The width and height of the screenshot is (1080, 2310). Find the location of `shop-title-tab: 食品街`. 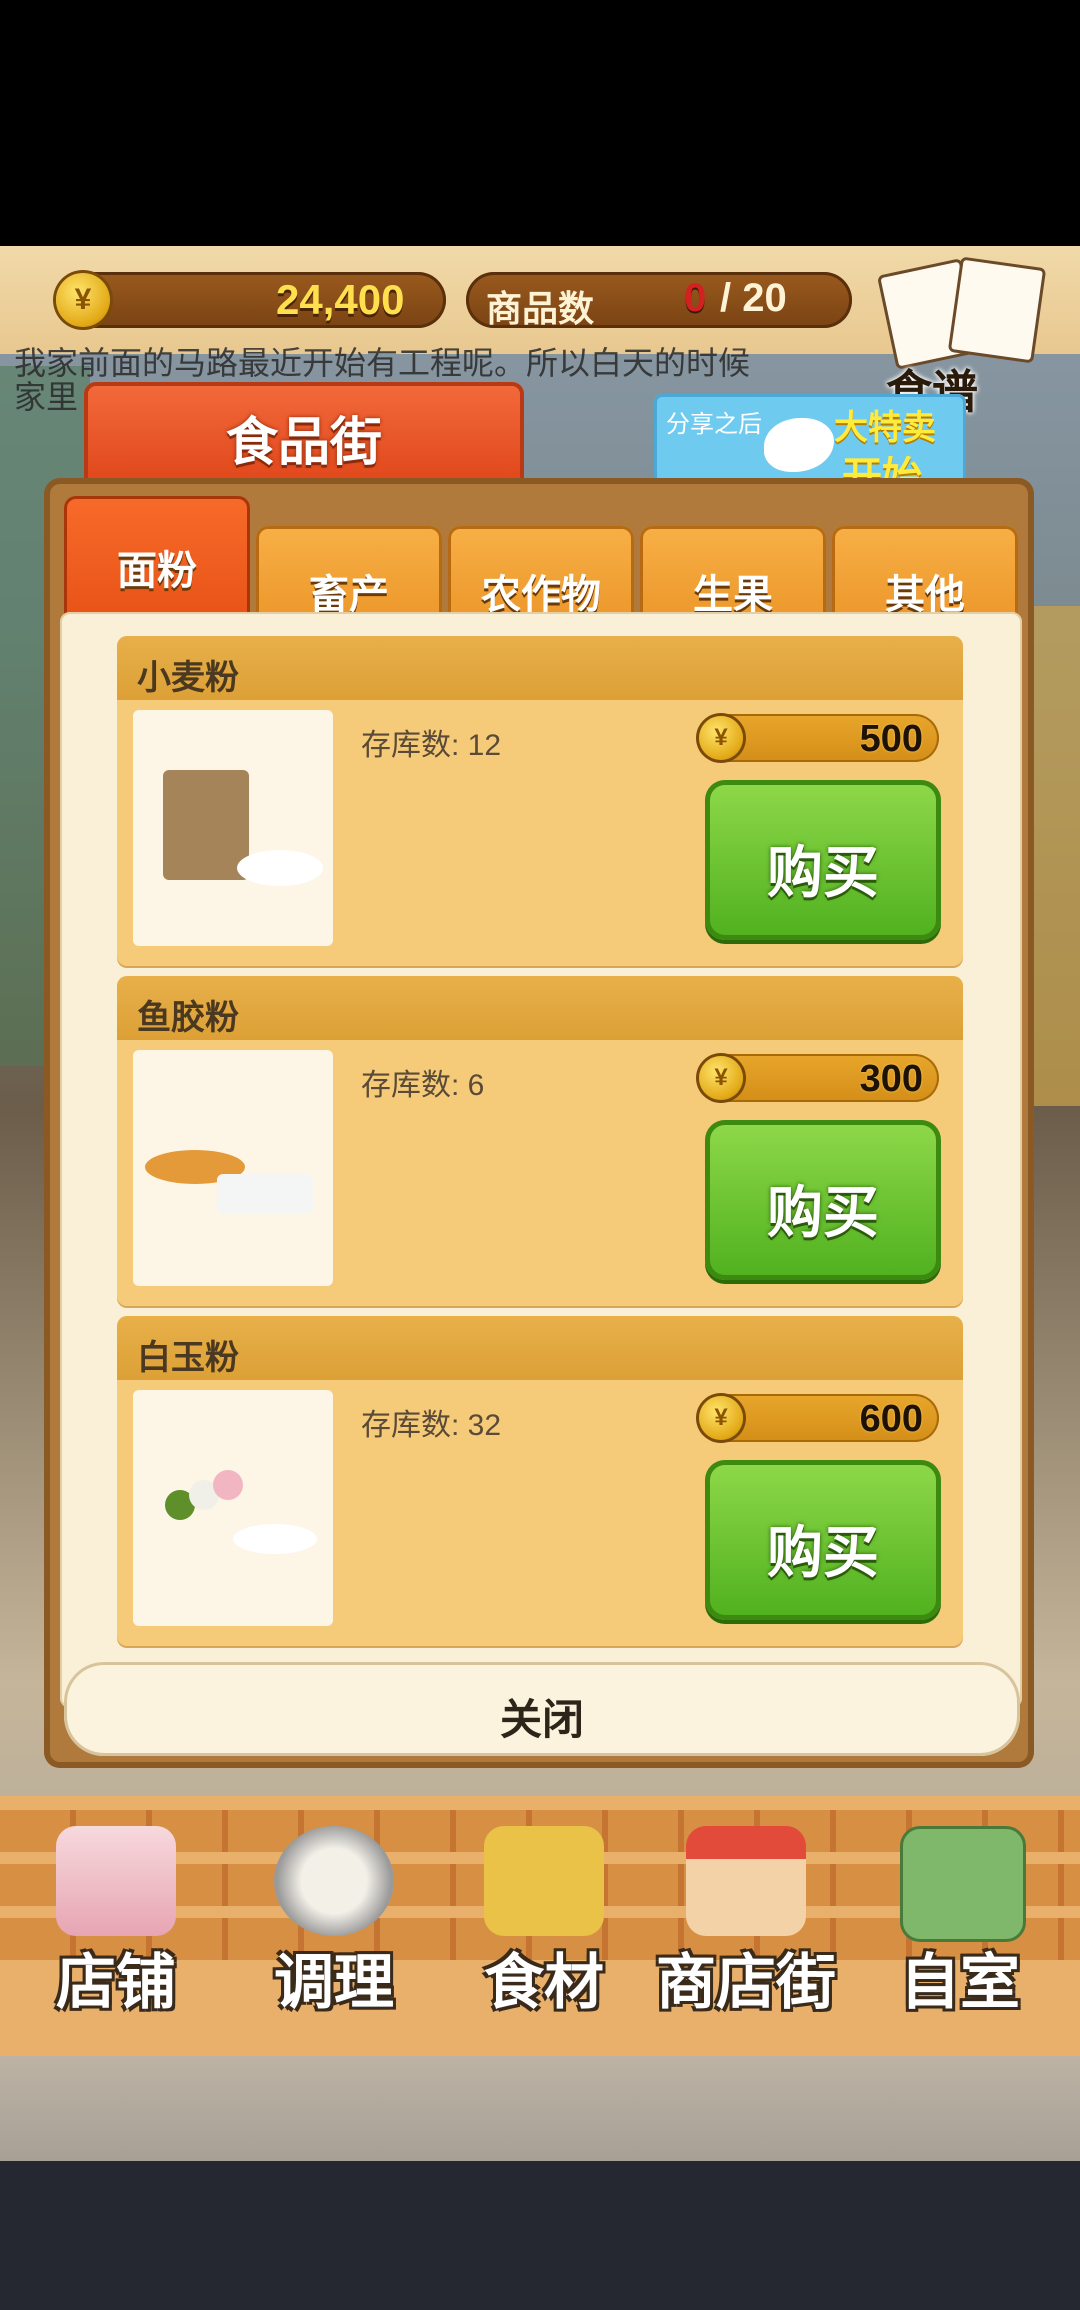

shop-title-tab: 食品街 is located at coordinates (304, 432).